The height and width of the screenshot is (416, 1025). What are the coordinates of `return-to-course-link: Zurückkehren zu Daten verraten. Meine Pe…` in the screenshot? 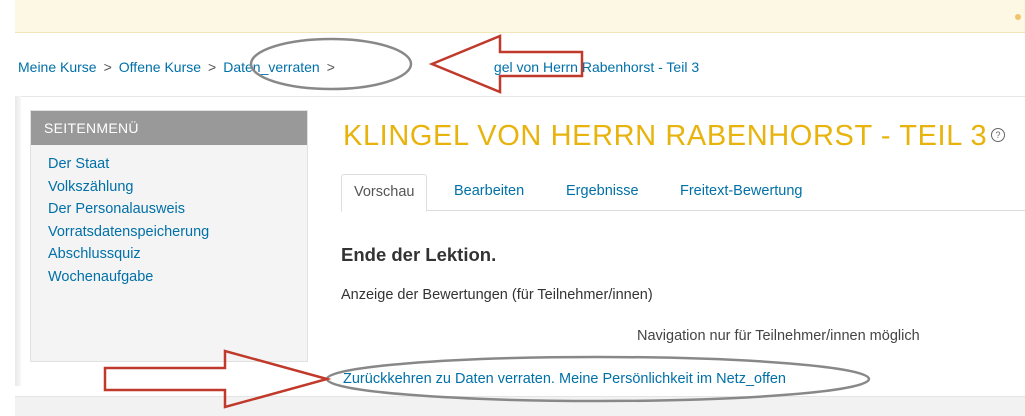 It's located at (564, 379).